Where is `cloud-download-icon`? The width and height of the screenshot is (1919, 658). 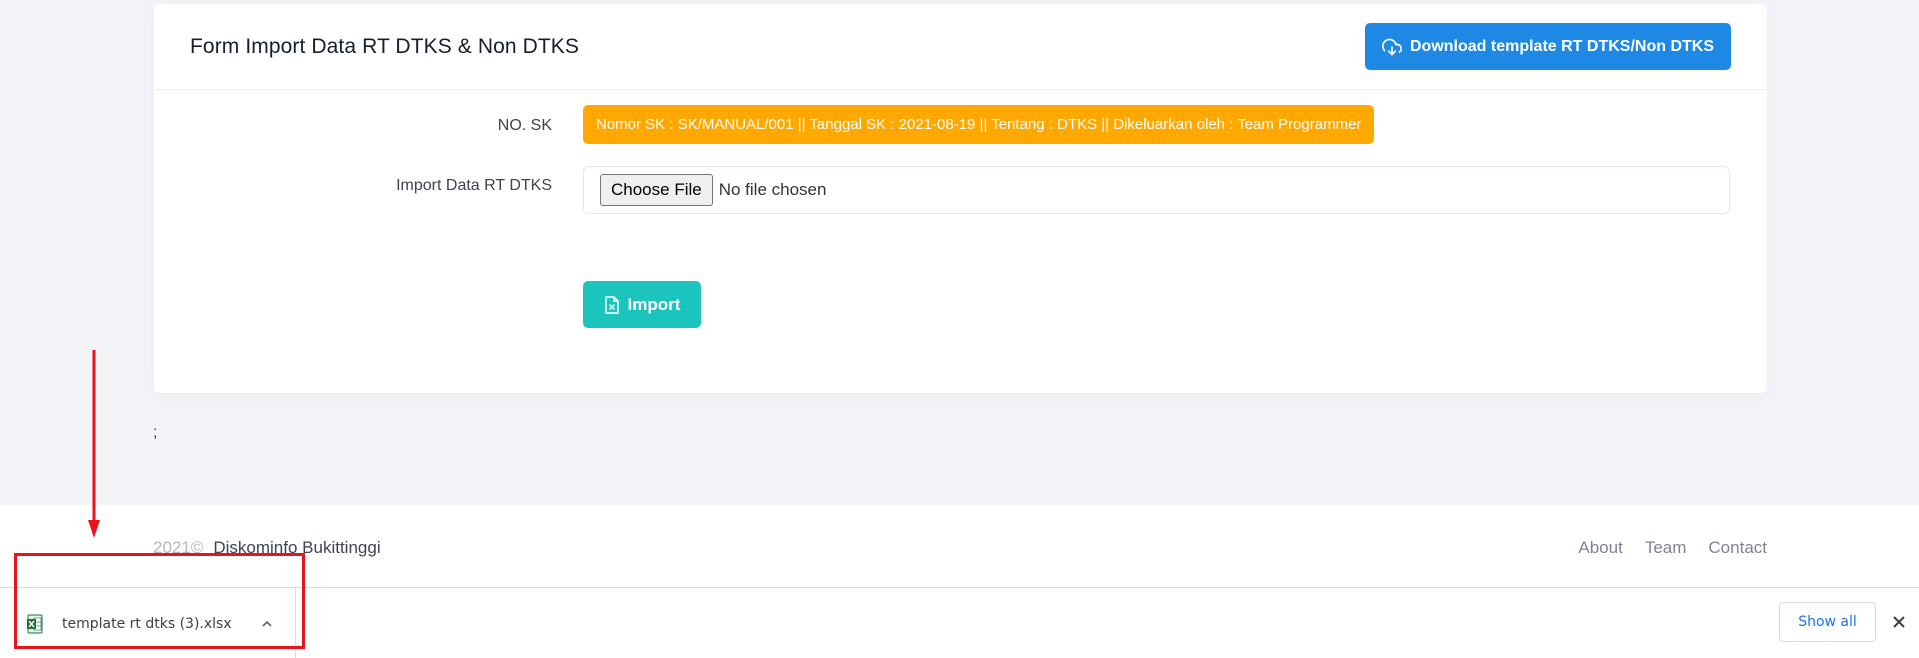 cloud-download-icon is located at coordinates (1392, 46).